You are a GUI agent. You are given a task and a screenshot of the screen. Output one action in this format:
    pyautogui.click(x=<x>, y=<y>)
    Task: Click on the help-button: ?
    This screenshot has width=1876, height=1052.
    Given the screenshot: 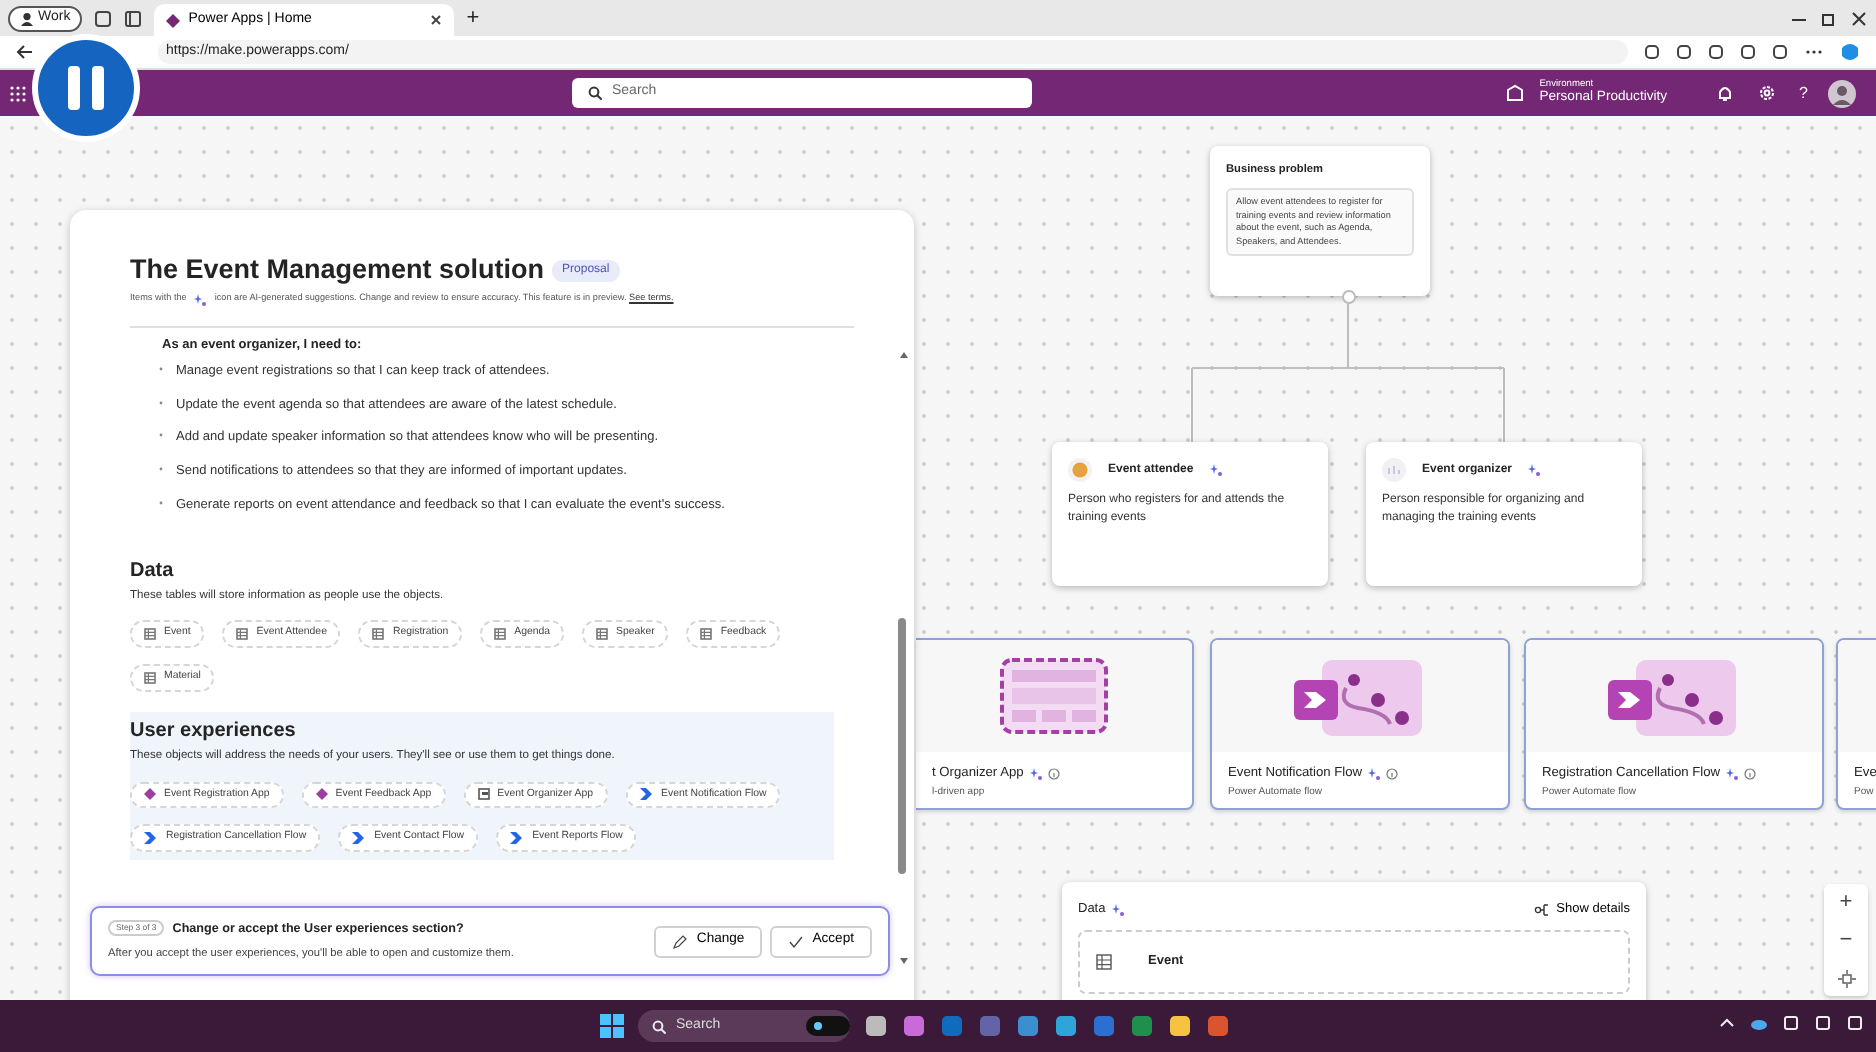 What is the action you would take?
    pyautogui.click(x=1803, y=93)
    